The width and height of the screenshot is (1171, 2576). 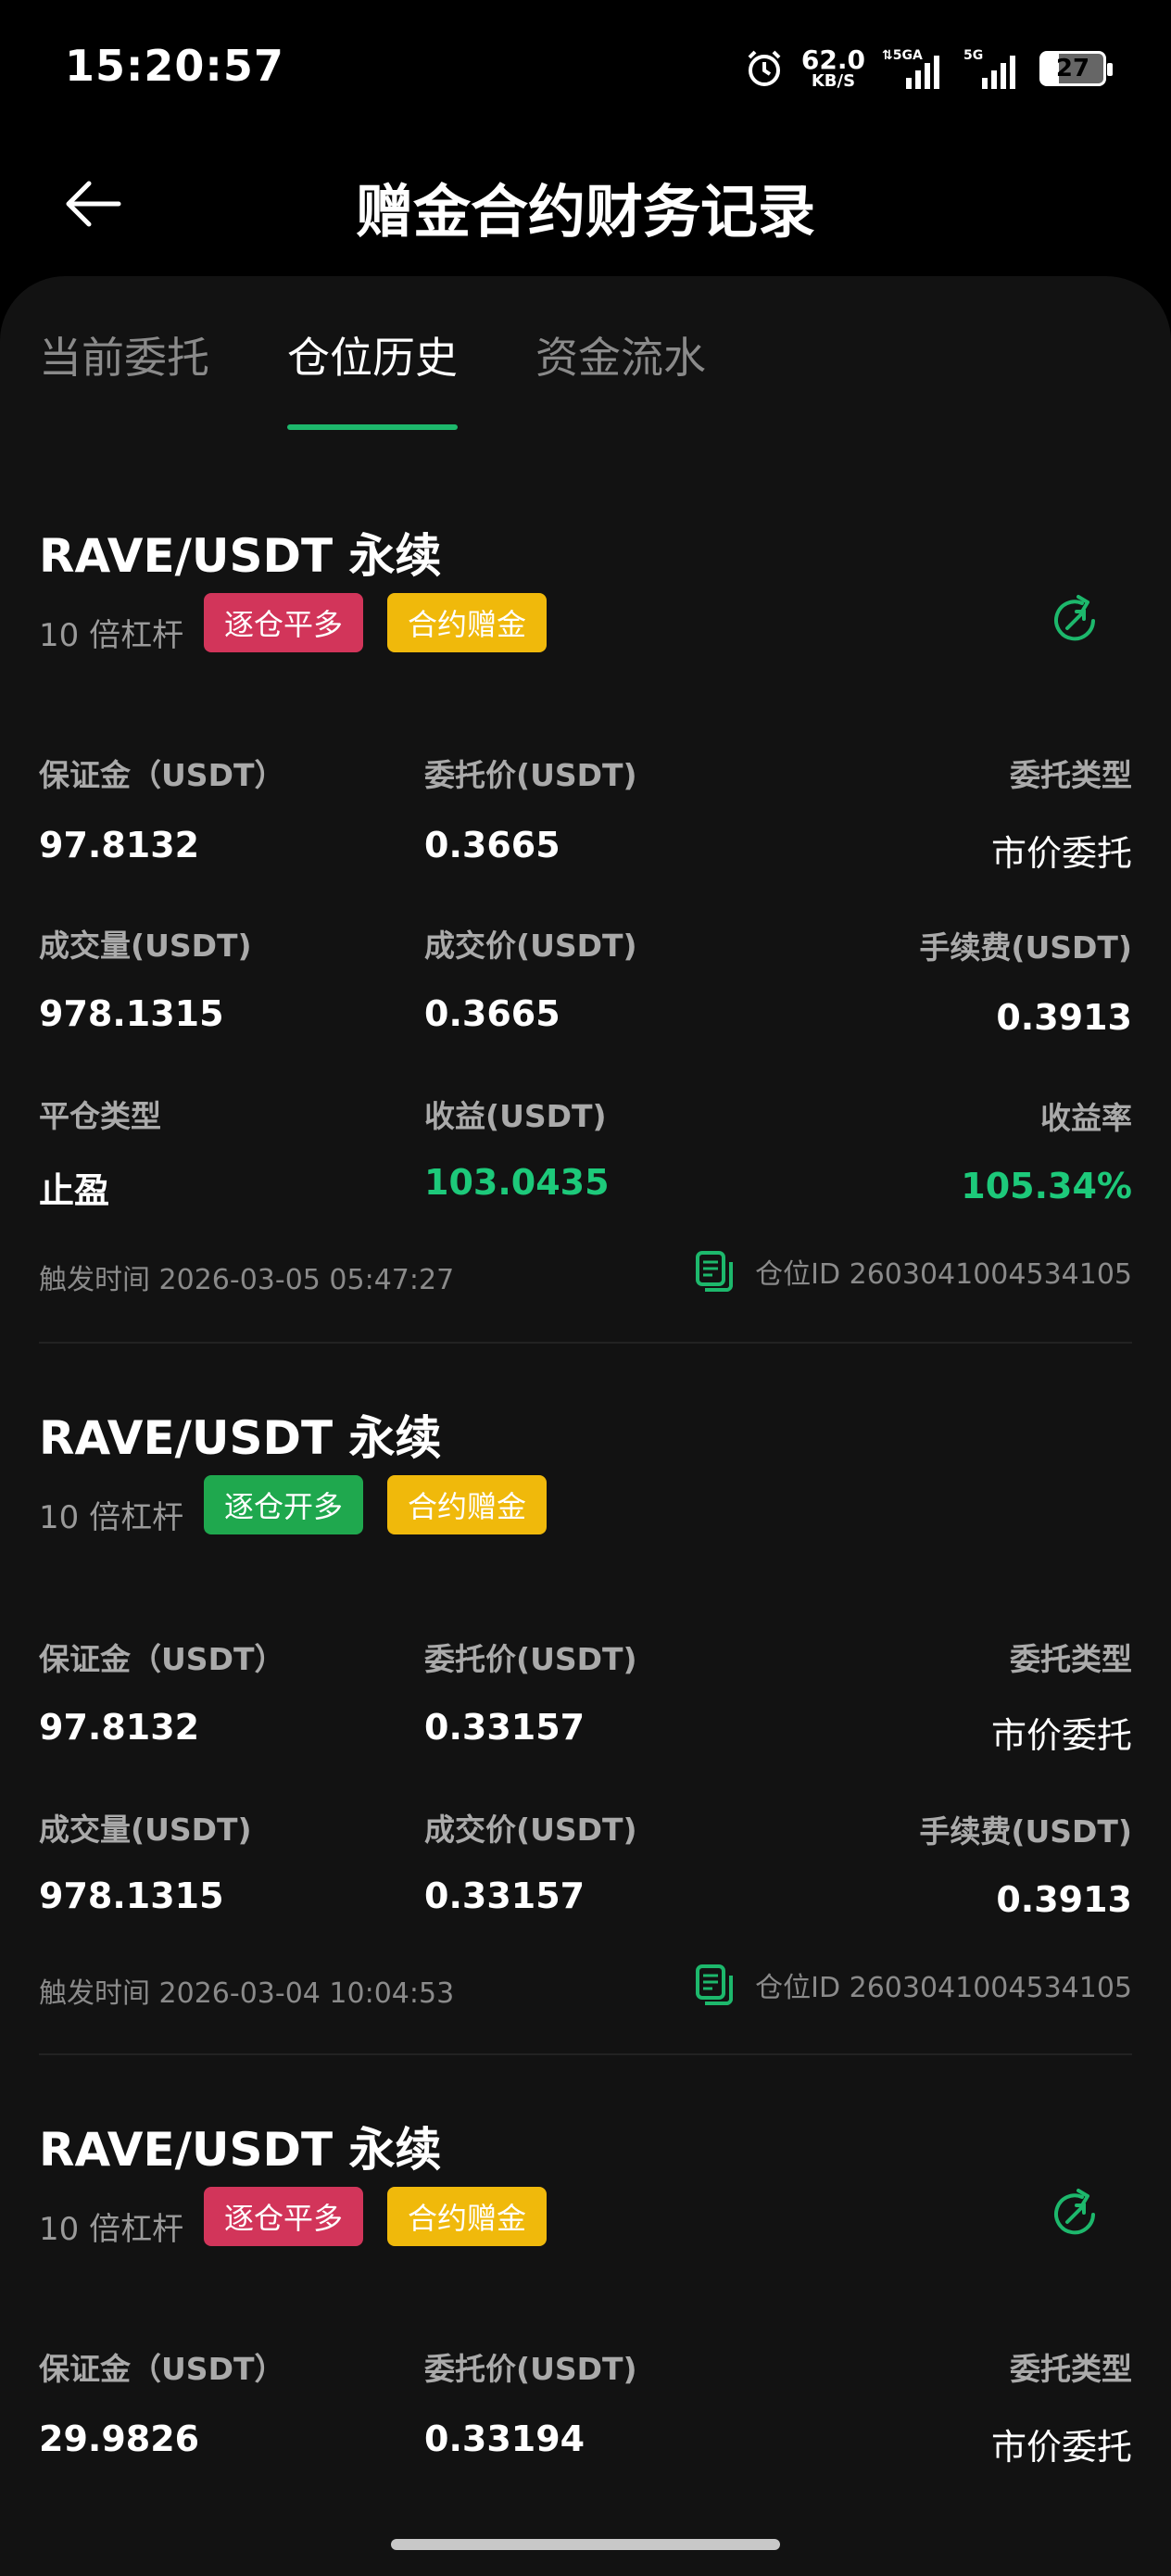 I want to click on battery-icon: 27, so click(x=1076, y=68).